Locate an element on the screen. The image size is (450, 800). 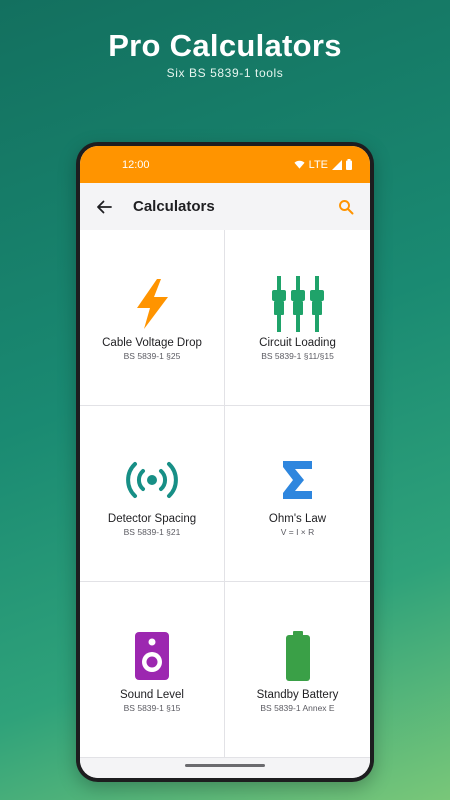
calculator-card-standby-battery: Standby Battery BS 5839-1 Annex E is located at coordinates (297, 670).